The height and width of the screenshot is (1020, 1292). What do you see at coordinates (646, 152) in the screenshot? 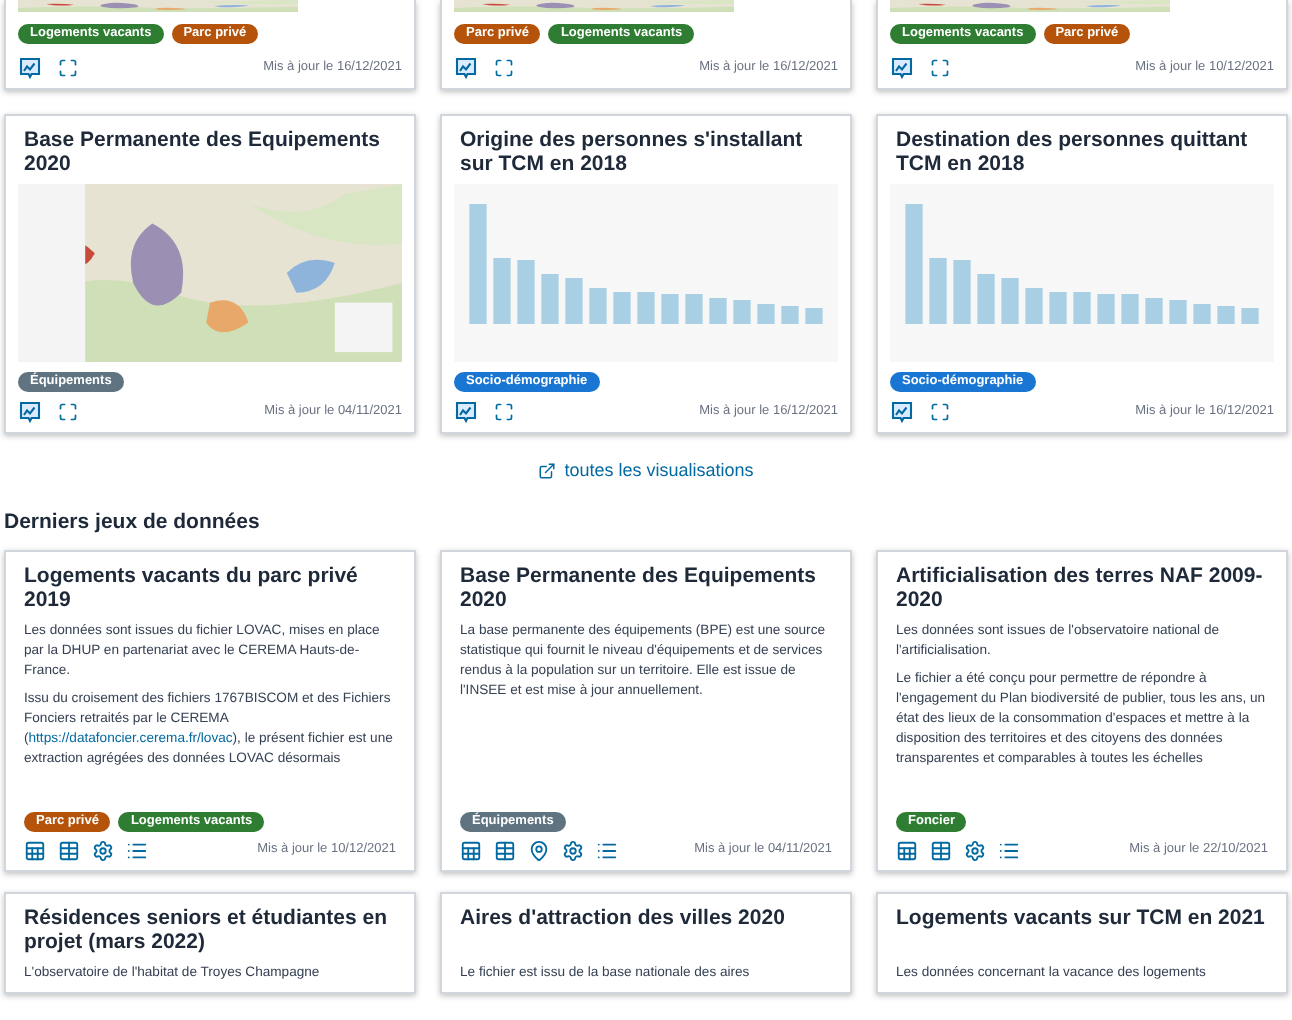
I see `card-title: Origine des personnes s'installant sur TCM en 2018` at bounding box center [646, 152].